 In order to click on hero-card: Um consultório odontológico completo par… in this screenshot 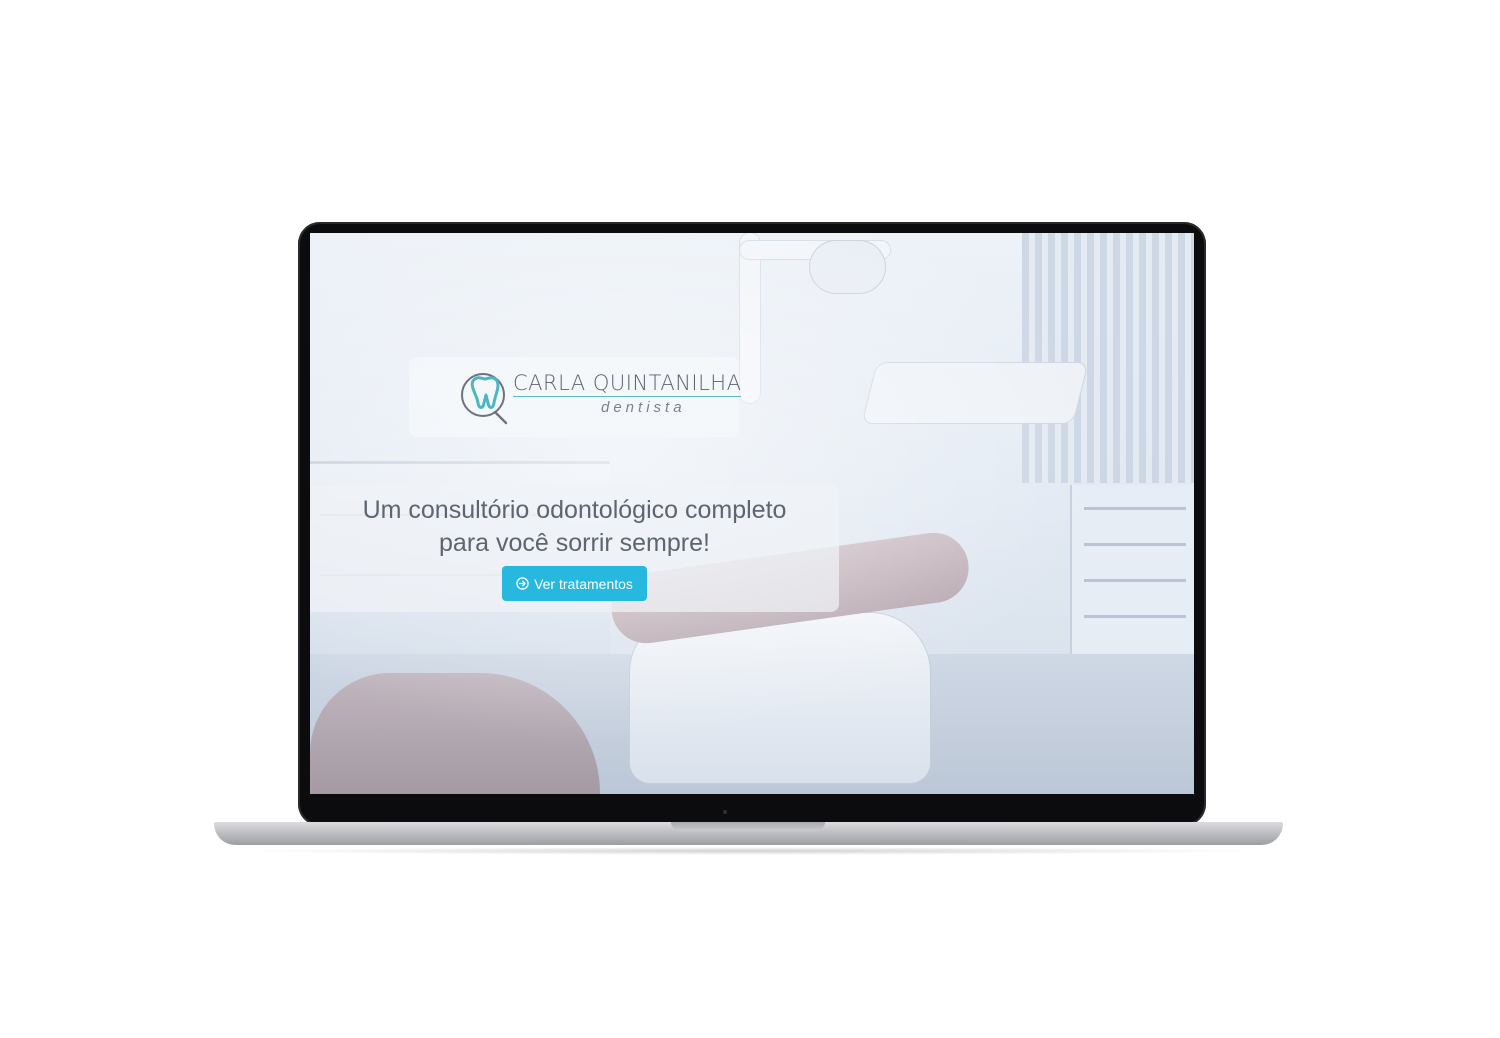, I will do `click(574, 548)`.